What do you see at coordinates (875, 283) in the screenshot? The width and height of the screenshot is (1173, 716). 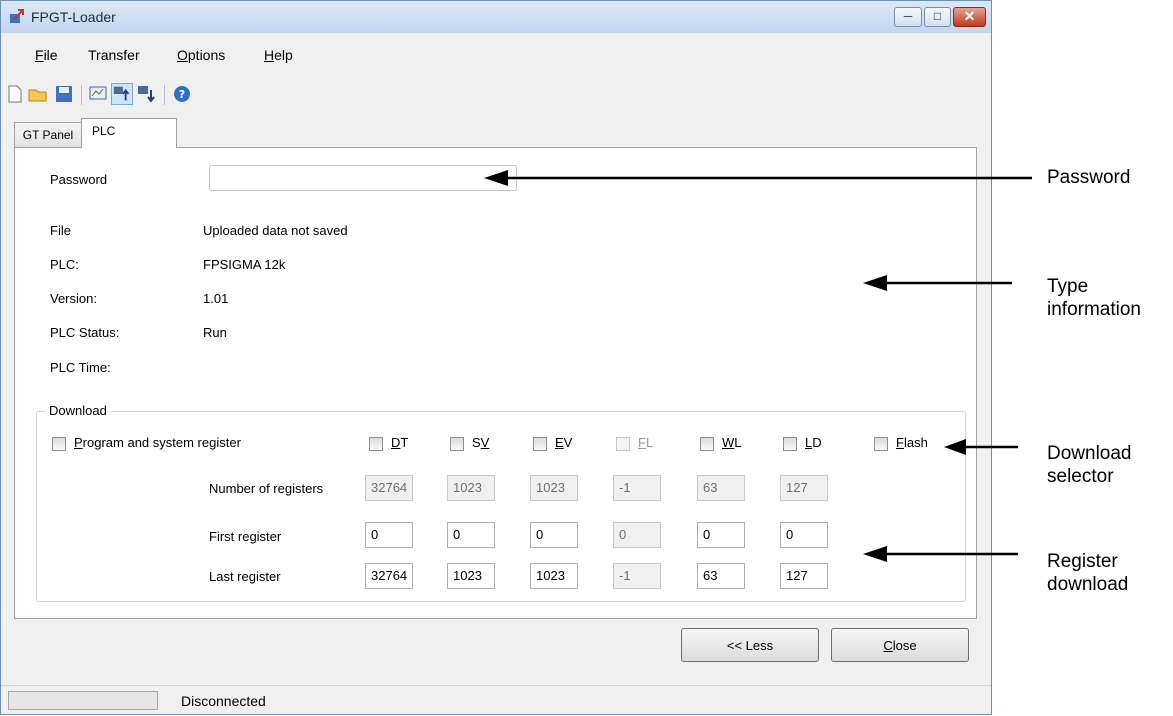 I see `type-info-arrowhead` at bounding box center [875, 283].